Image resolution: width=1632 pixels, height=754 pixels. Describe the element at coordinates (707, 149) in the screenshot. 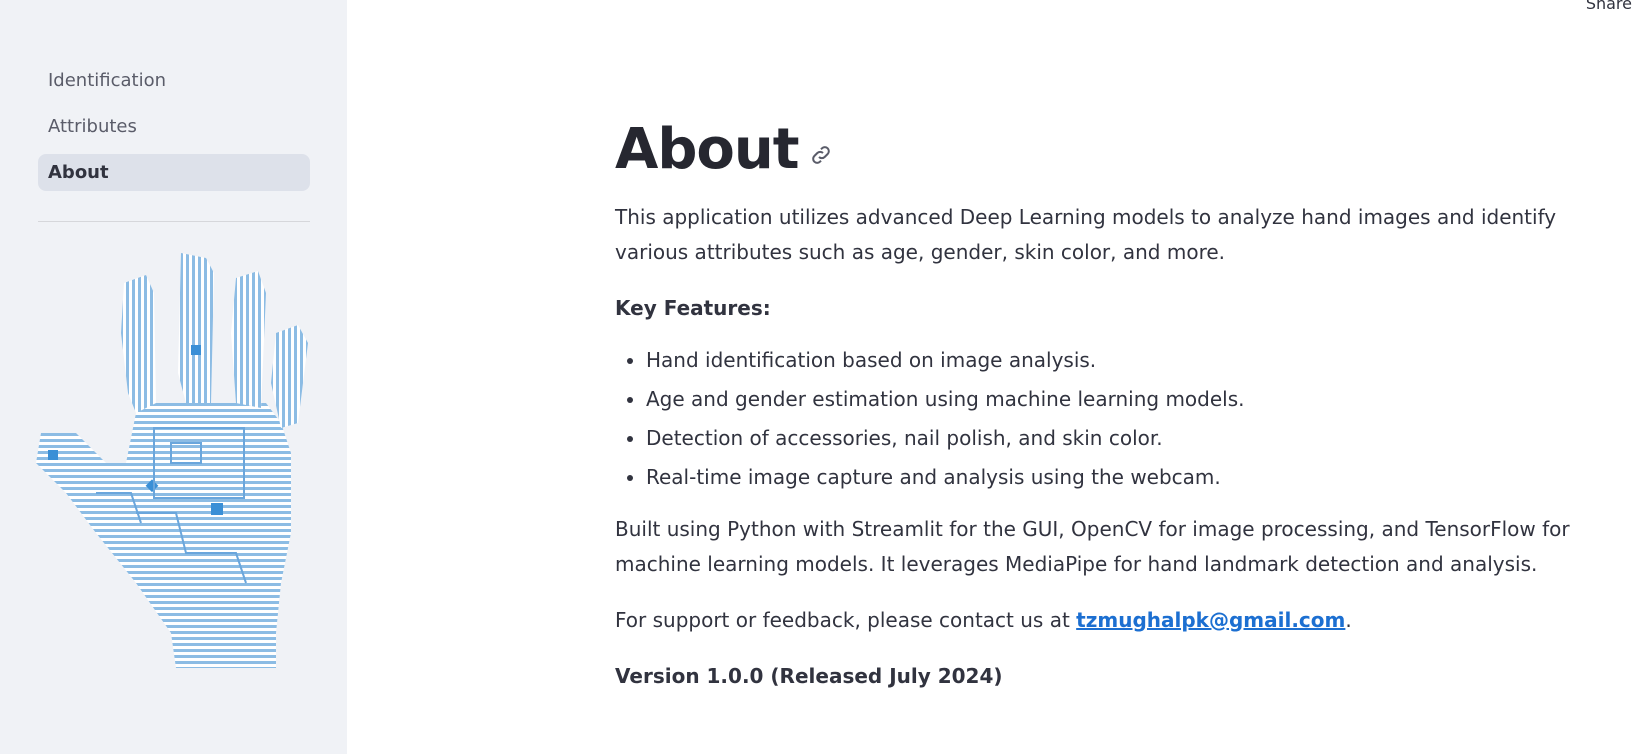

I see `page-title: About` at that location.